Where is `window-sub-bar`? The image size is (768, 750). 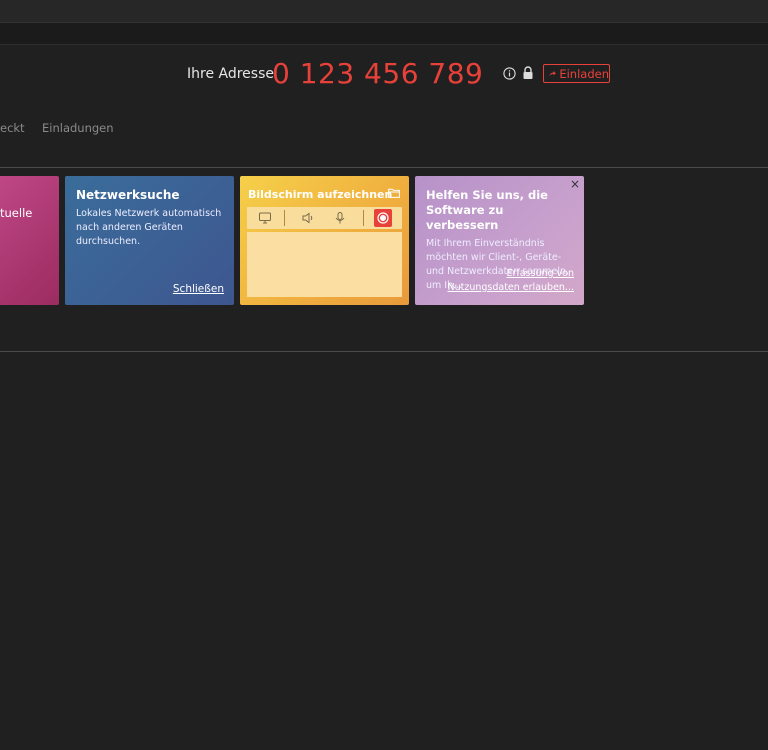 window-sub-bar is located at coordinates (384, 34).